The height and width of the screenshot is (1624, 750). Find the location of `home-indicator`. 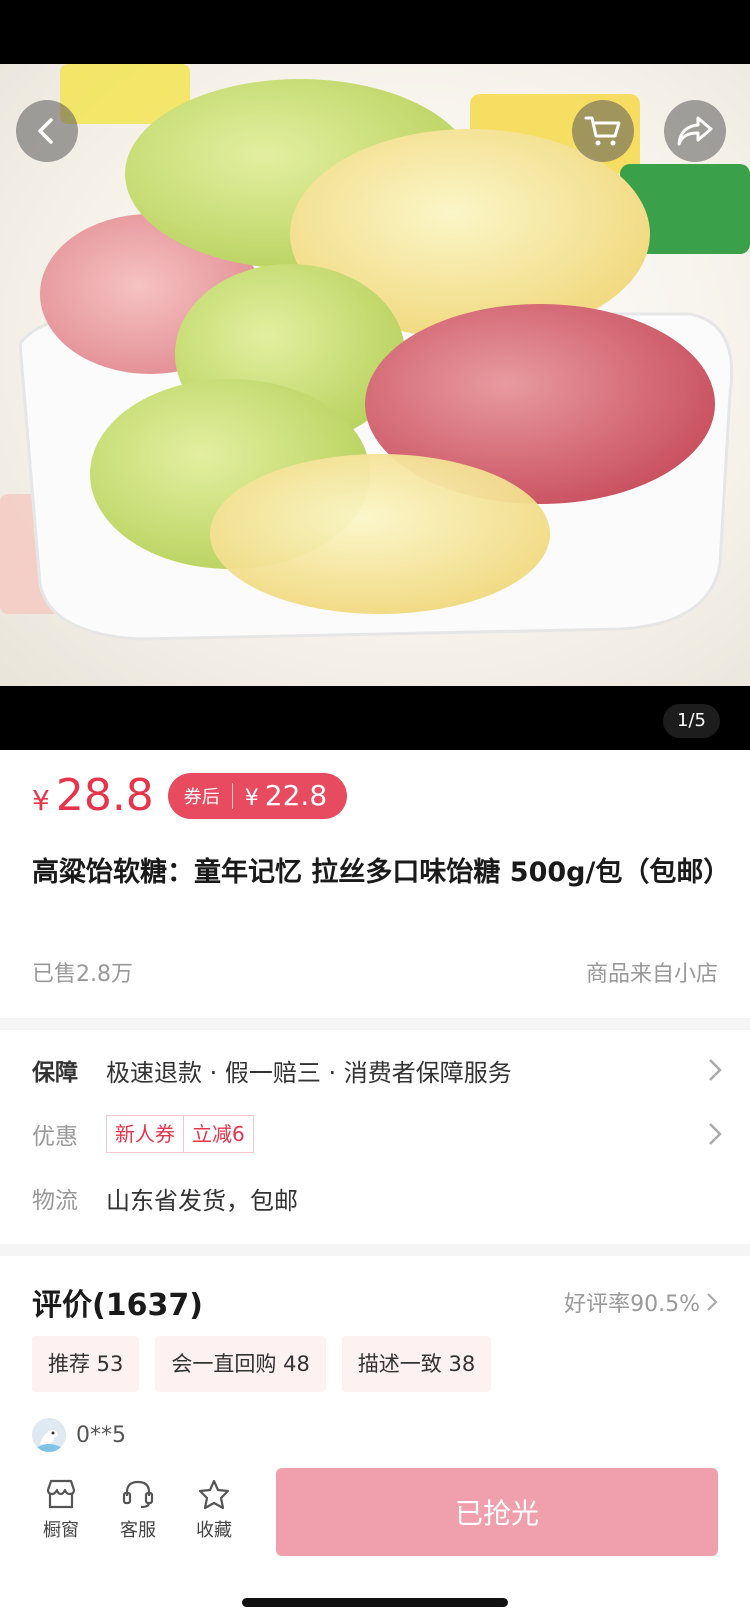

home-indicator is located at coordinates (375, 1602).